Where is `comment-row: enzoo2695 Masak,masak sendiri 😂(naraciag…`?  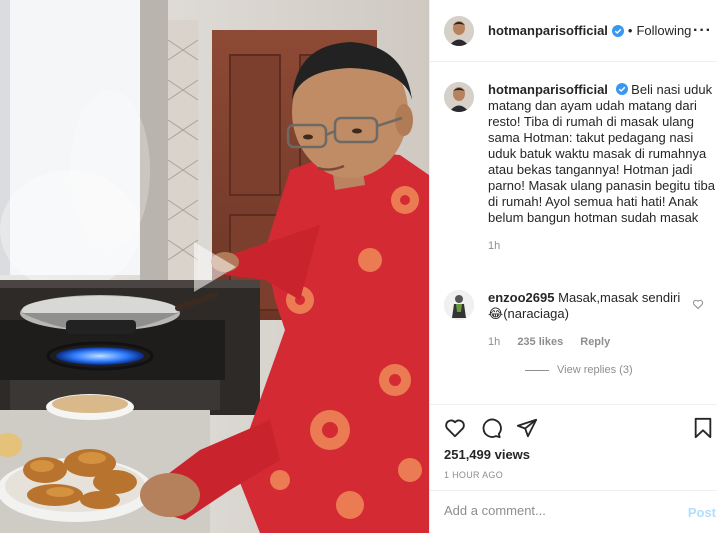 comment-row: enzoo2695 Masak,masak sendiri 😂(naraciag… is located at coordinates (571, 320).